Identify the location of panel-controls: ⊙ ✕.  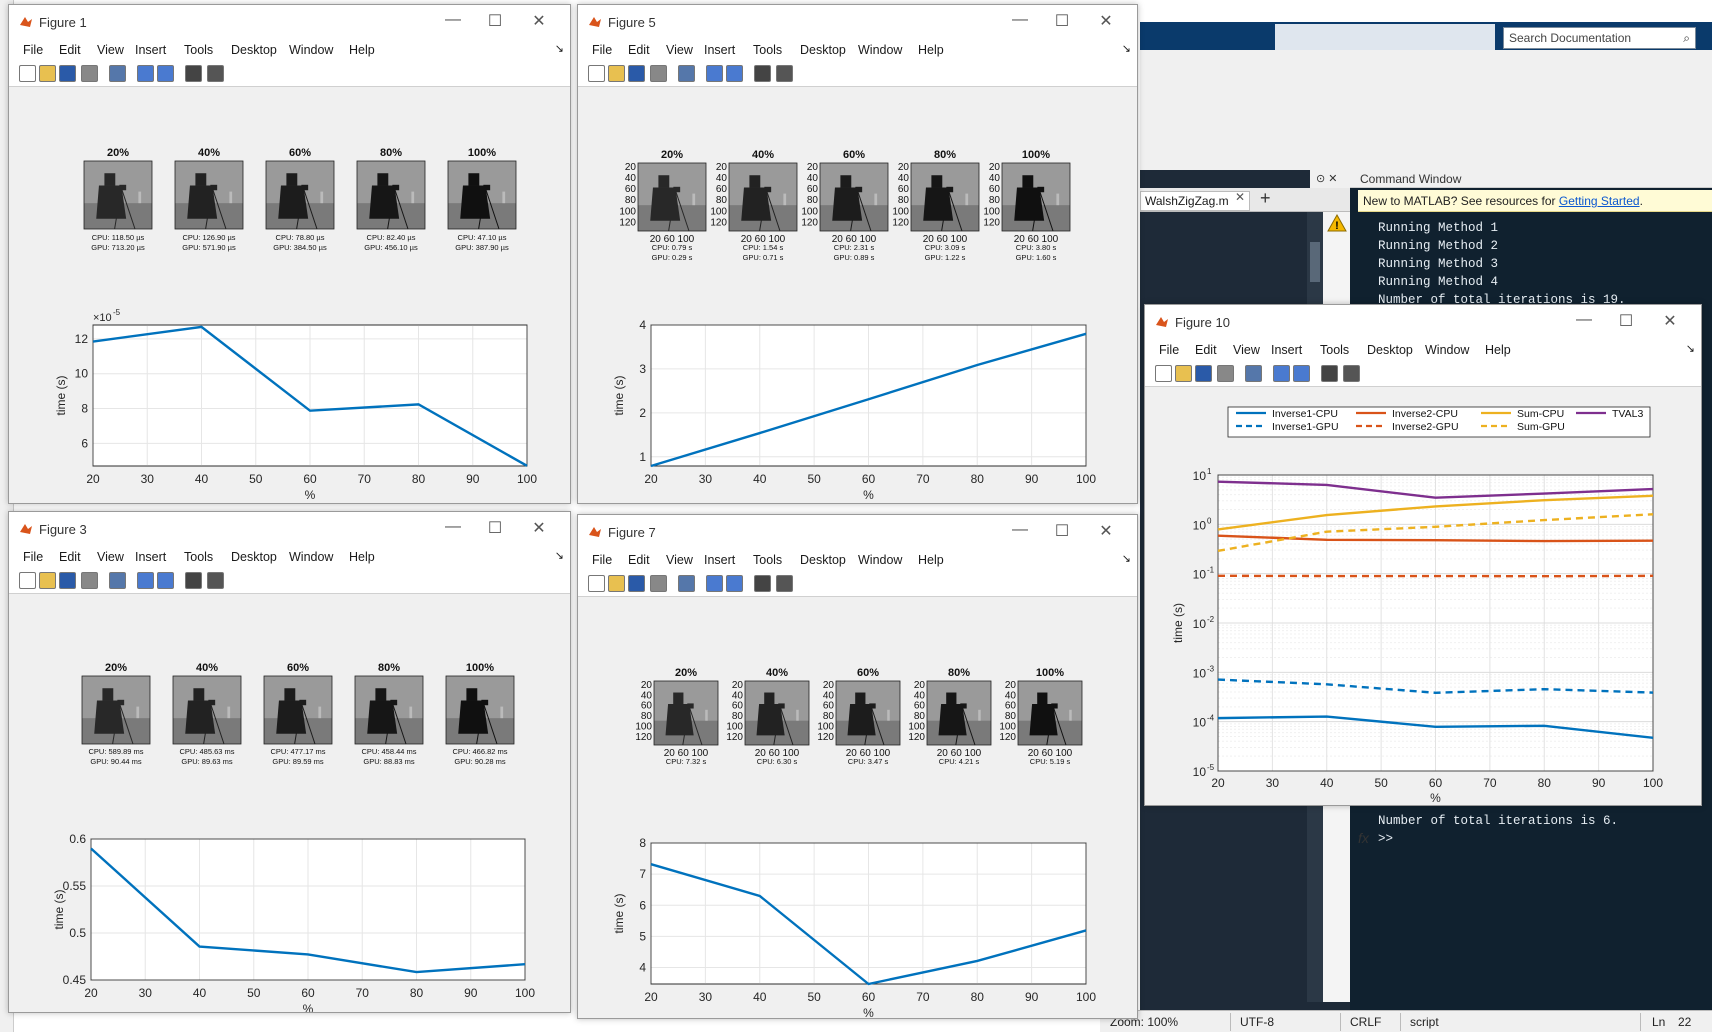
(1330, 179).